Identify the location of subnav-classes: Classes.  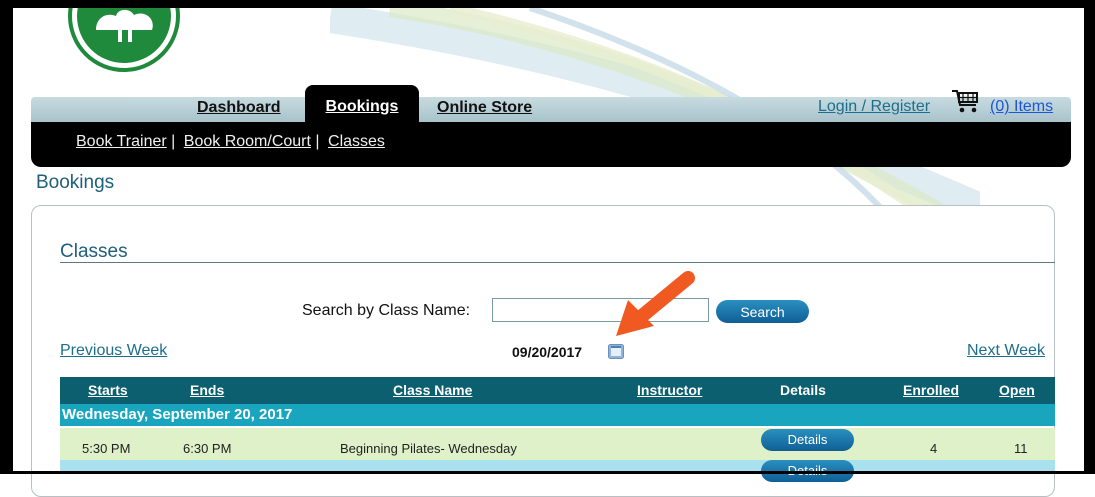
(356, 141).